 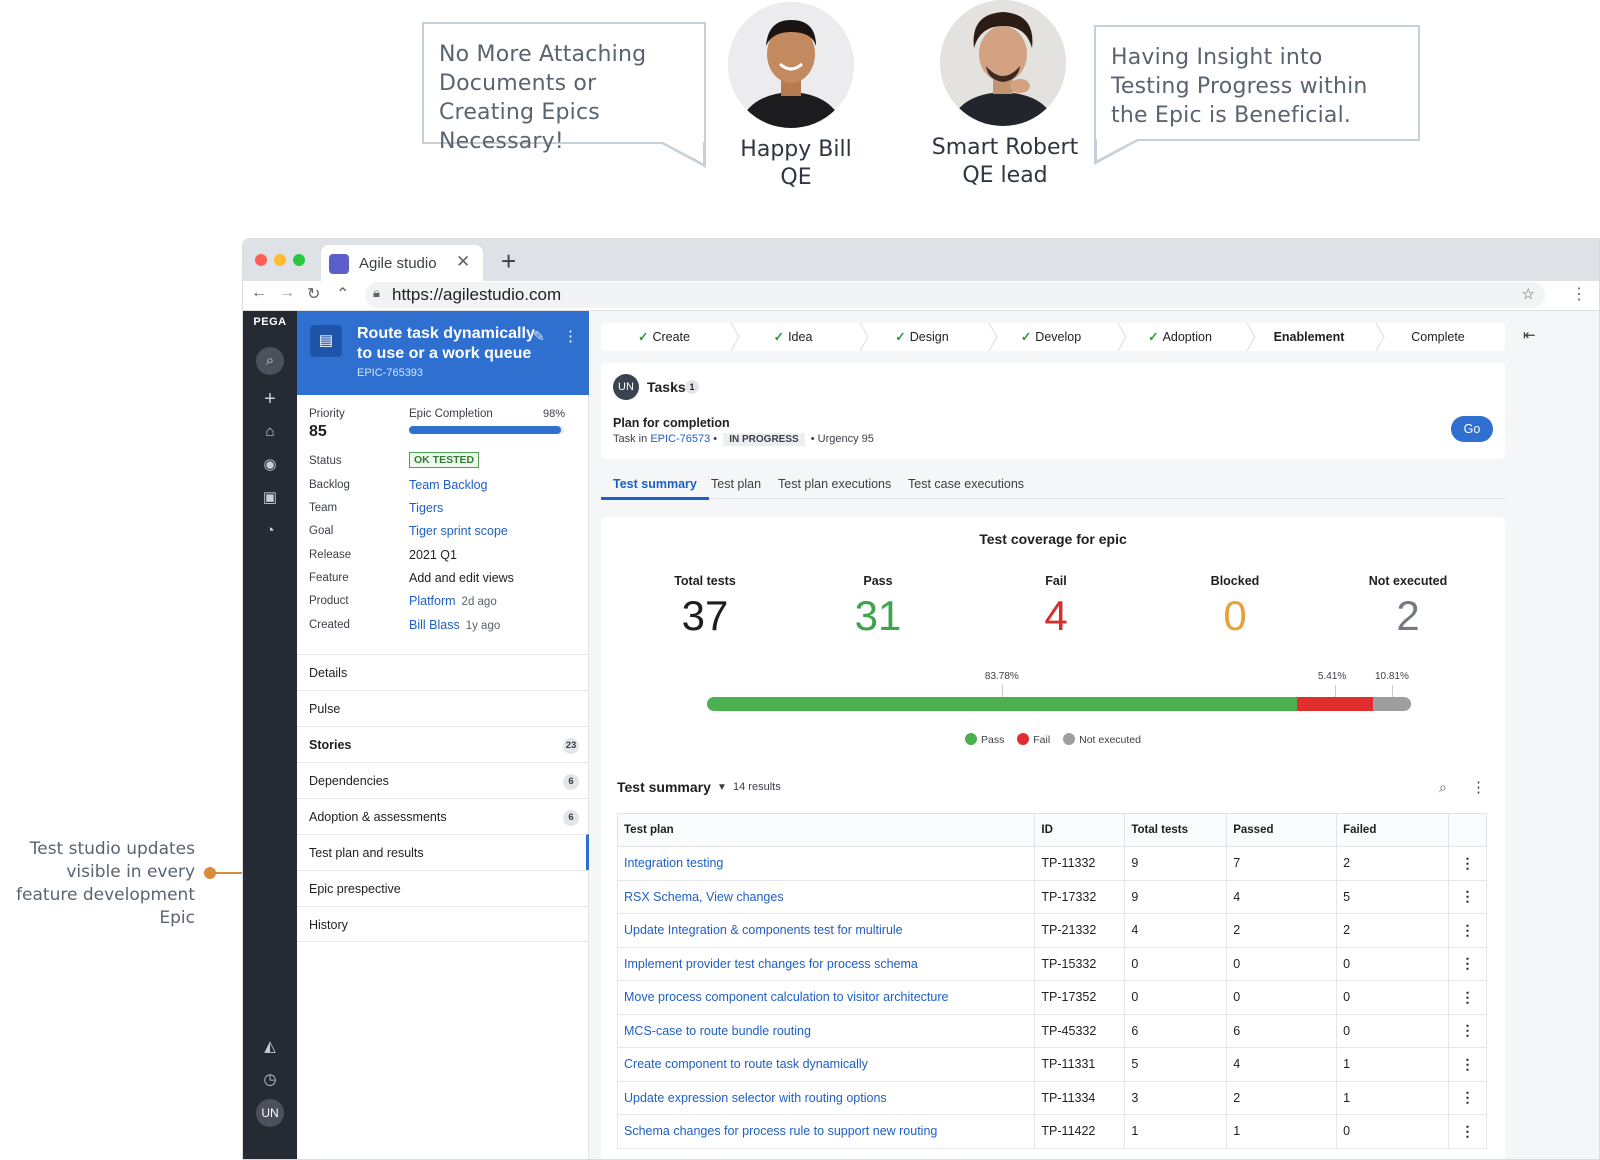 What do you see at coordinates (270, 432) in the screenshot?
I see `home-icon: ⌂` at bounding box center [270, 432].